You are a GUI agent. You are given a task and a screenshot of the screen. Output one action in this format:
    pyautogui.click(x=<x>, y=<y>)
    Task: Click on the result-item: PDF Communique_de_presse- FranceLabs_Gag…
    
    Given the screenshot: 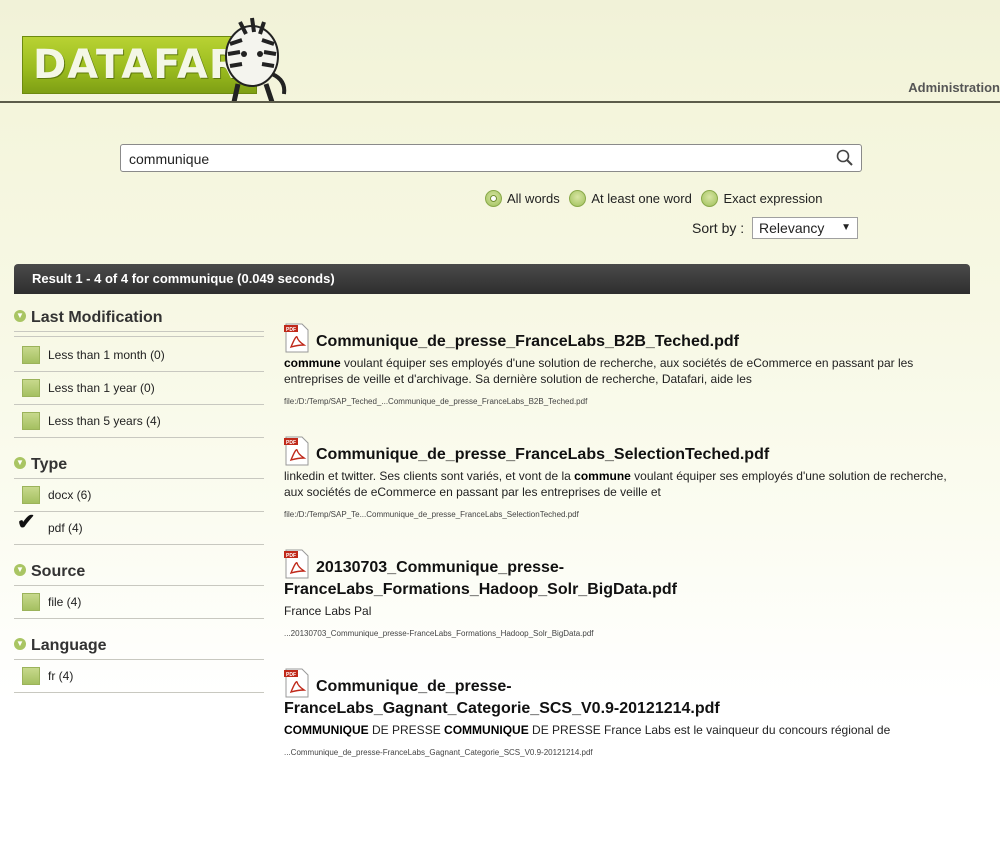 What is the action you would take?
    pyautogui.click(x=619, y=712)
    